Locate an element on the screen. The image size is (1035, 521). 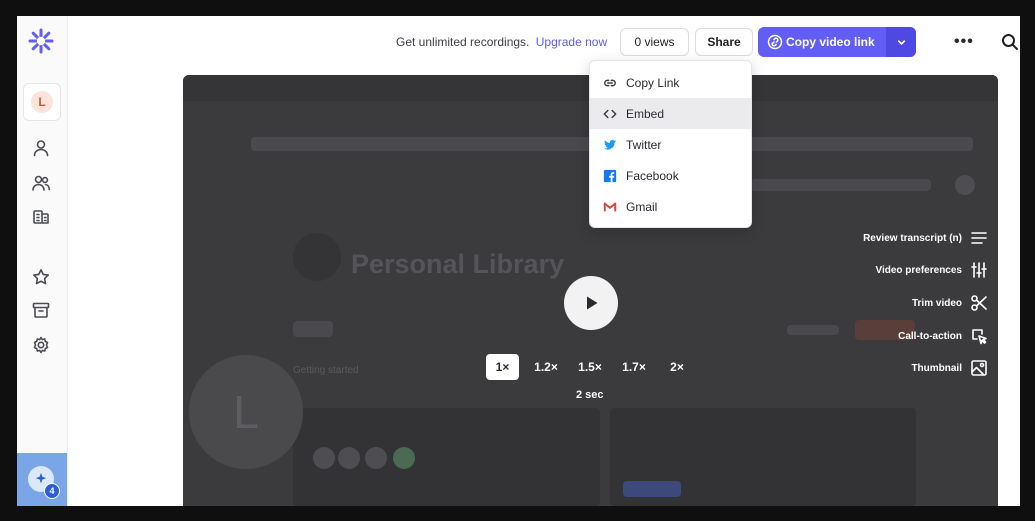
upgrade-promo: Get unlimited recordings. Upgrade now is located at coordinates (501, 42).